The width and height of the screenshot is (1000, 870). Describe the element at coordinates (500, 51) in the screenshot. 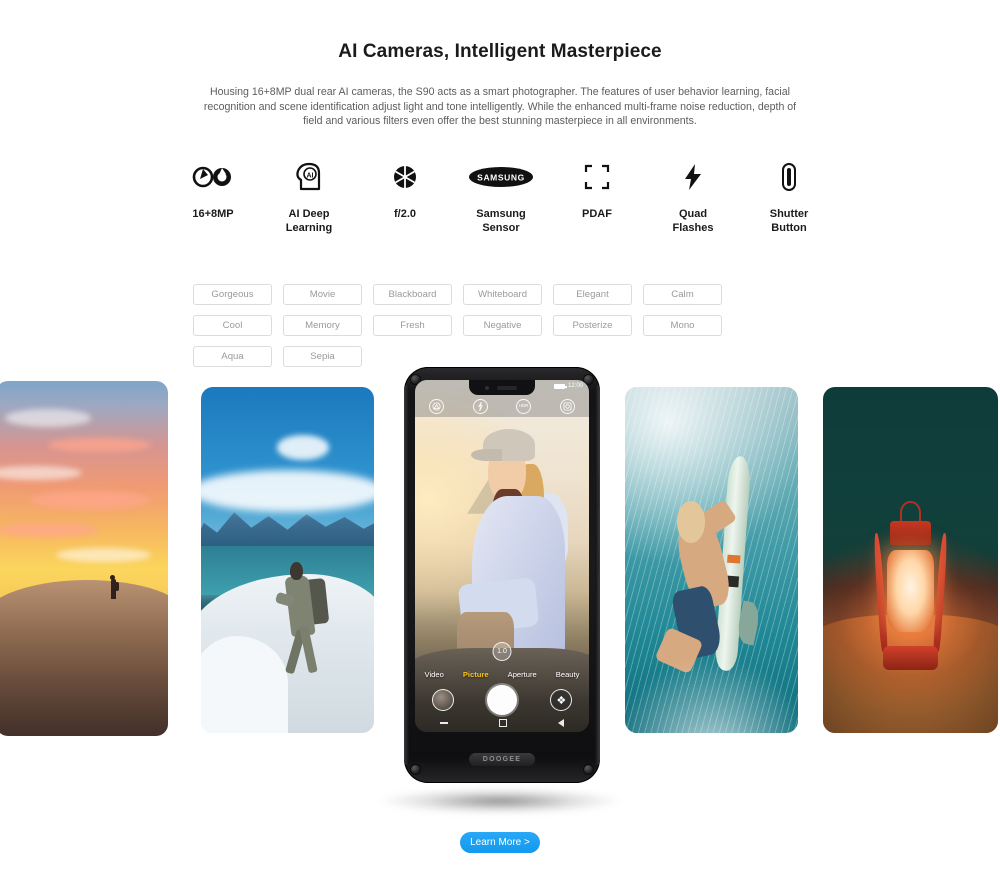

I see `page-title: AI Cameras, Intelligent Masterpiece` at that location.